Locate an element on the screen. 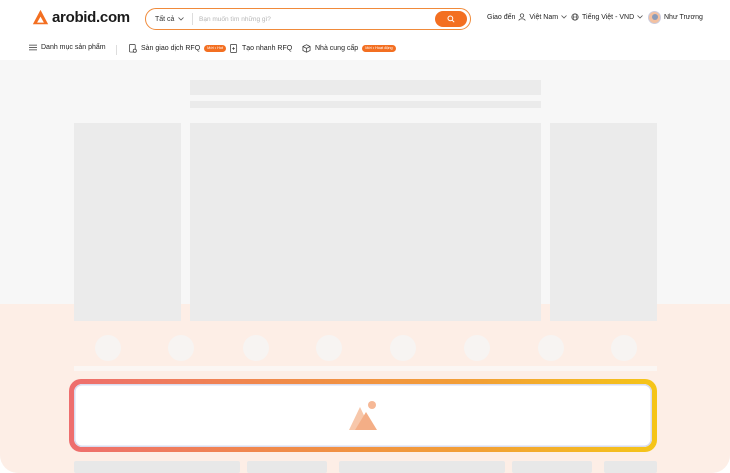  image-placeholder-icon is located at coordinates (363, 415).